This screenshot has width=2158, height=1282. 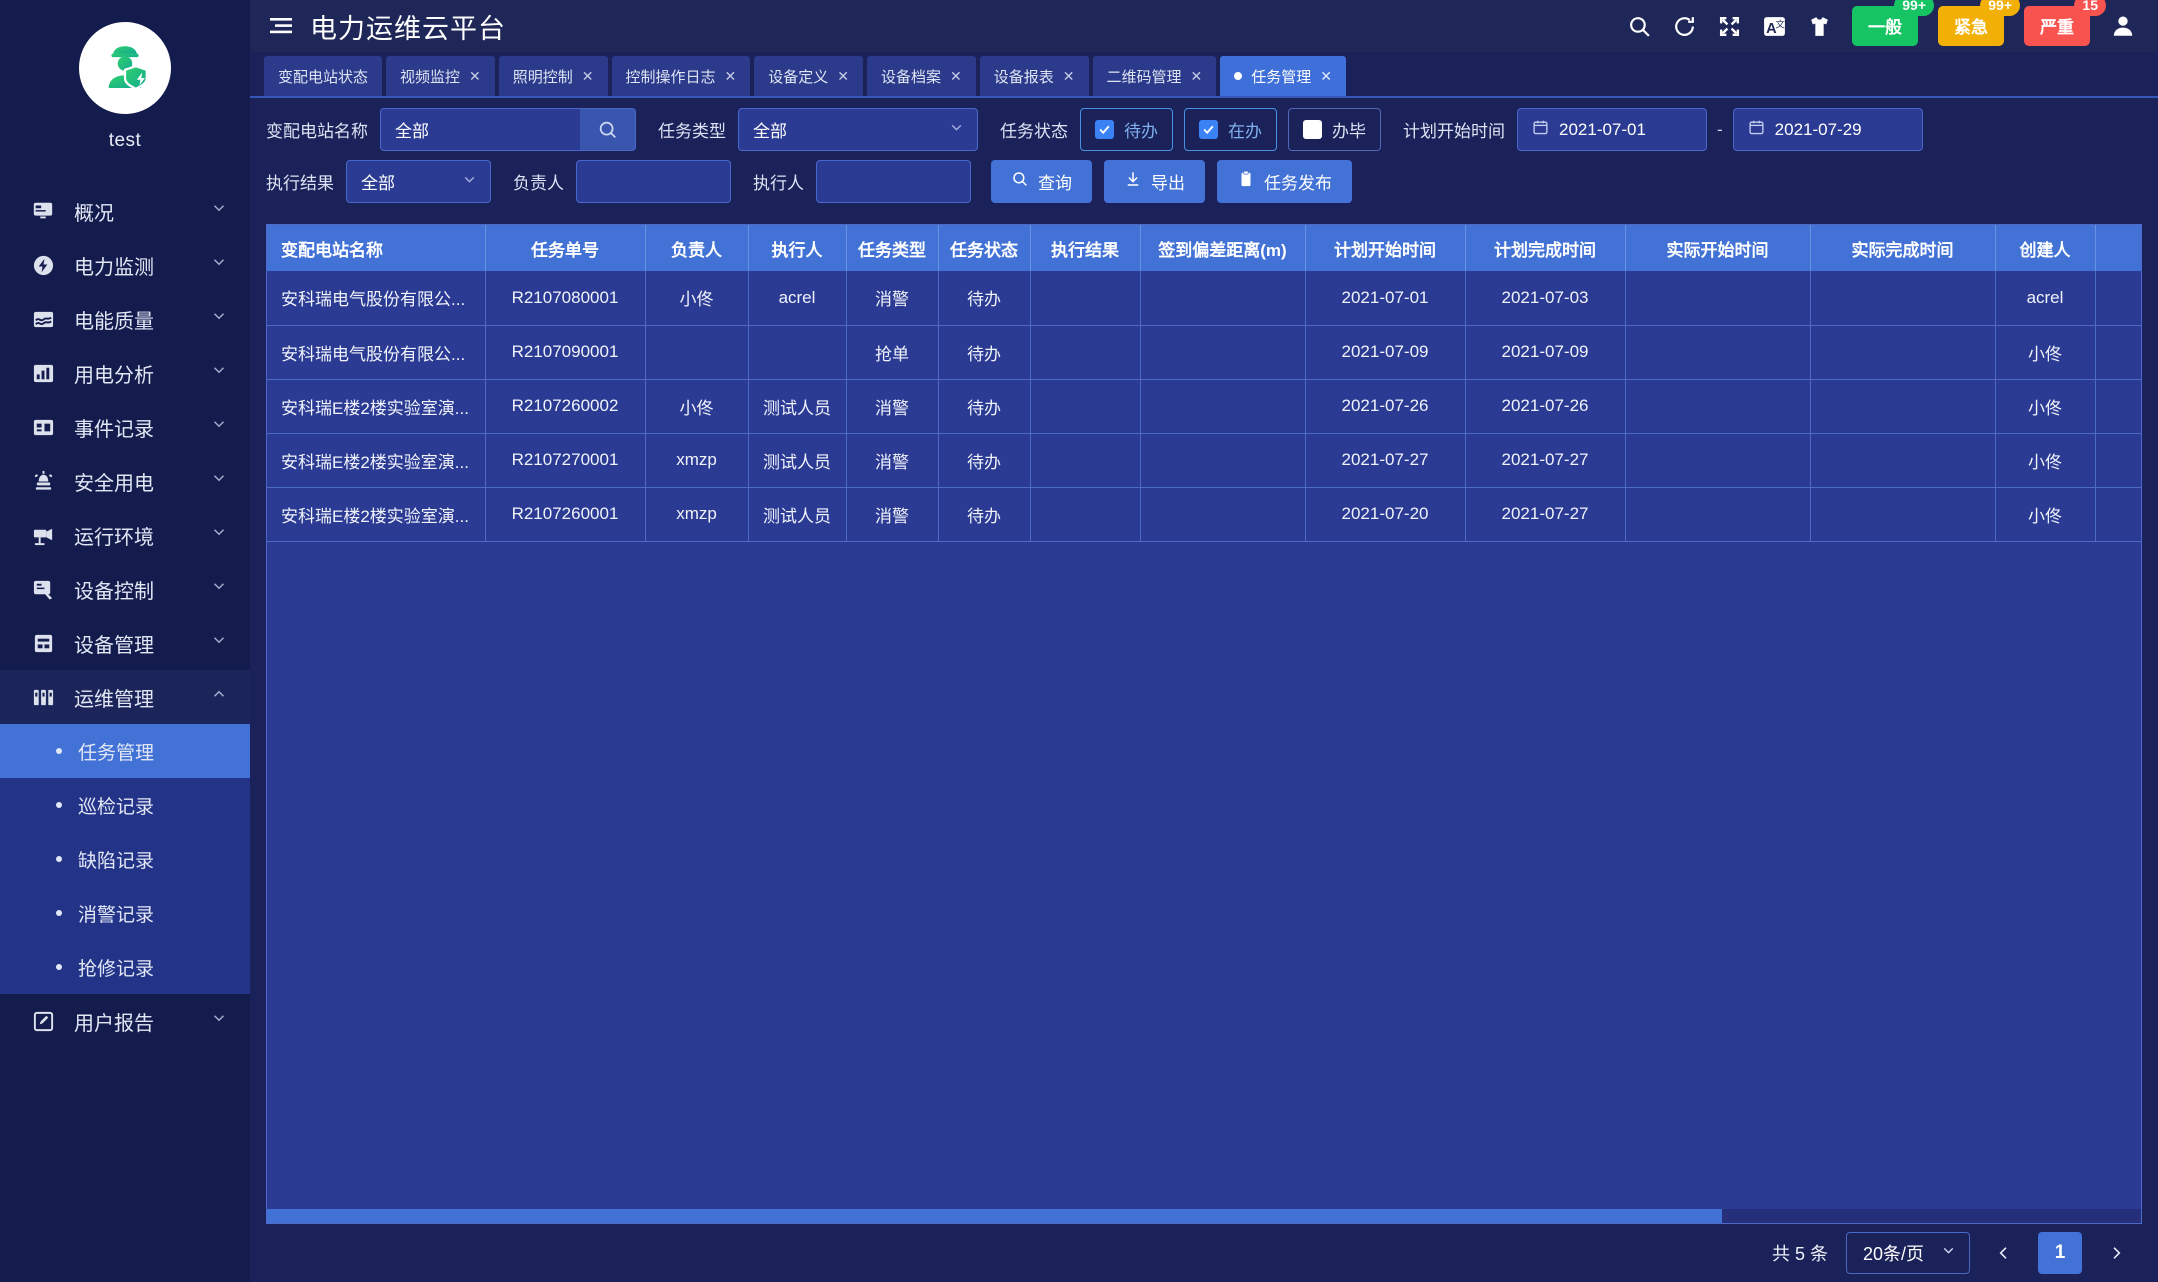 I want to click on alarm-chip-urgent: 紧急 99+, so click(x=1979, y=23).